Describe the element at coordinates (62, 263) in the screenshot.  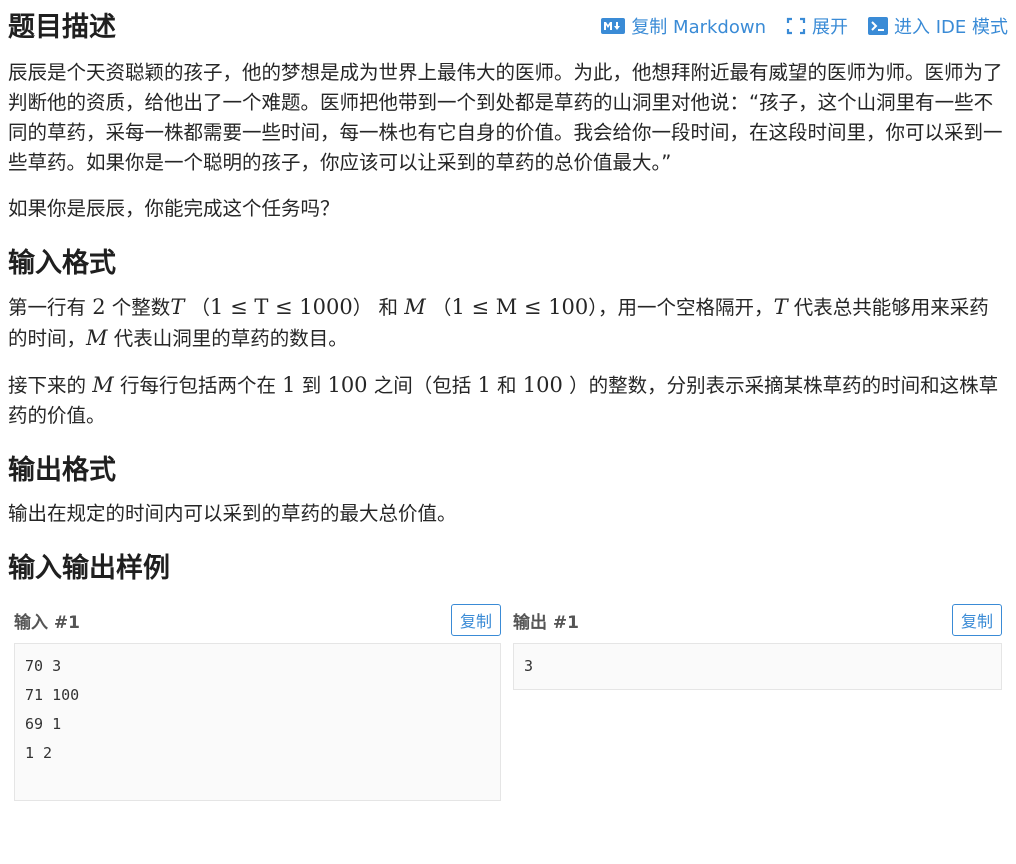
I see `input-format-title: 输入格式` at that location.